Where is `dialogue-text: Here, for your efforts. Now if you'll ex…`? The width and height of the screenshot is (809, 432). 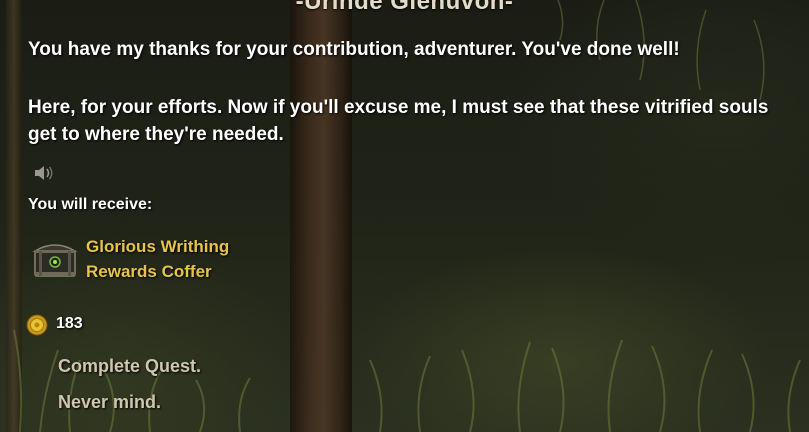 dialogue-text: Here, for your efforts. Now if you'll ex… is located at coordinates (398, 121).